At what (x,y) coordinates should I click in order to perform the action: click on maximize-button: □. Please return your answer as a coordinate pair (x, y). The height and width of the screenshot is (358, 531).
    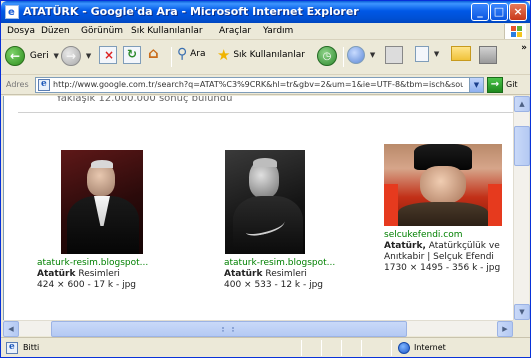
    Looking at the image, I should click on (499, 12).